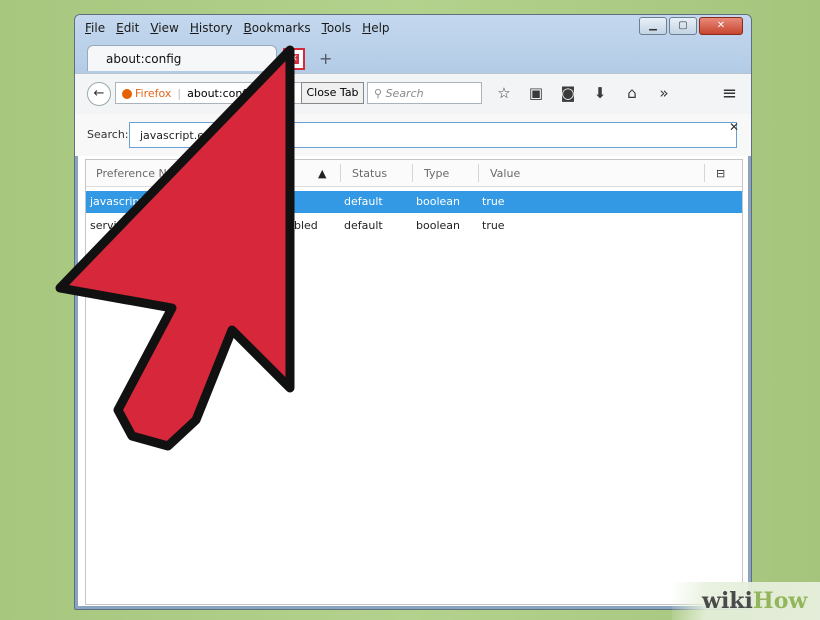 The image size is (820, 620). What do you see at coordinates (380, 93) in the screenshot?
I see `search-icon: ⚲` at bounding box center [380, 93].